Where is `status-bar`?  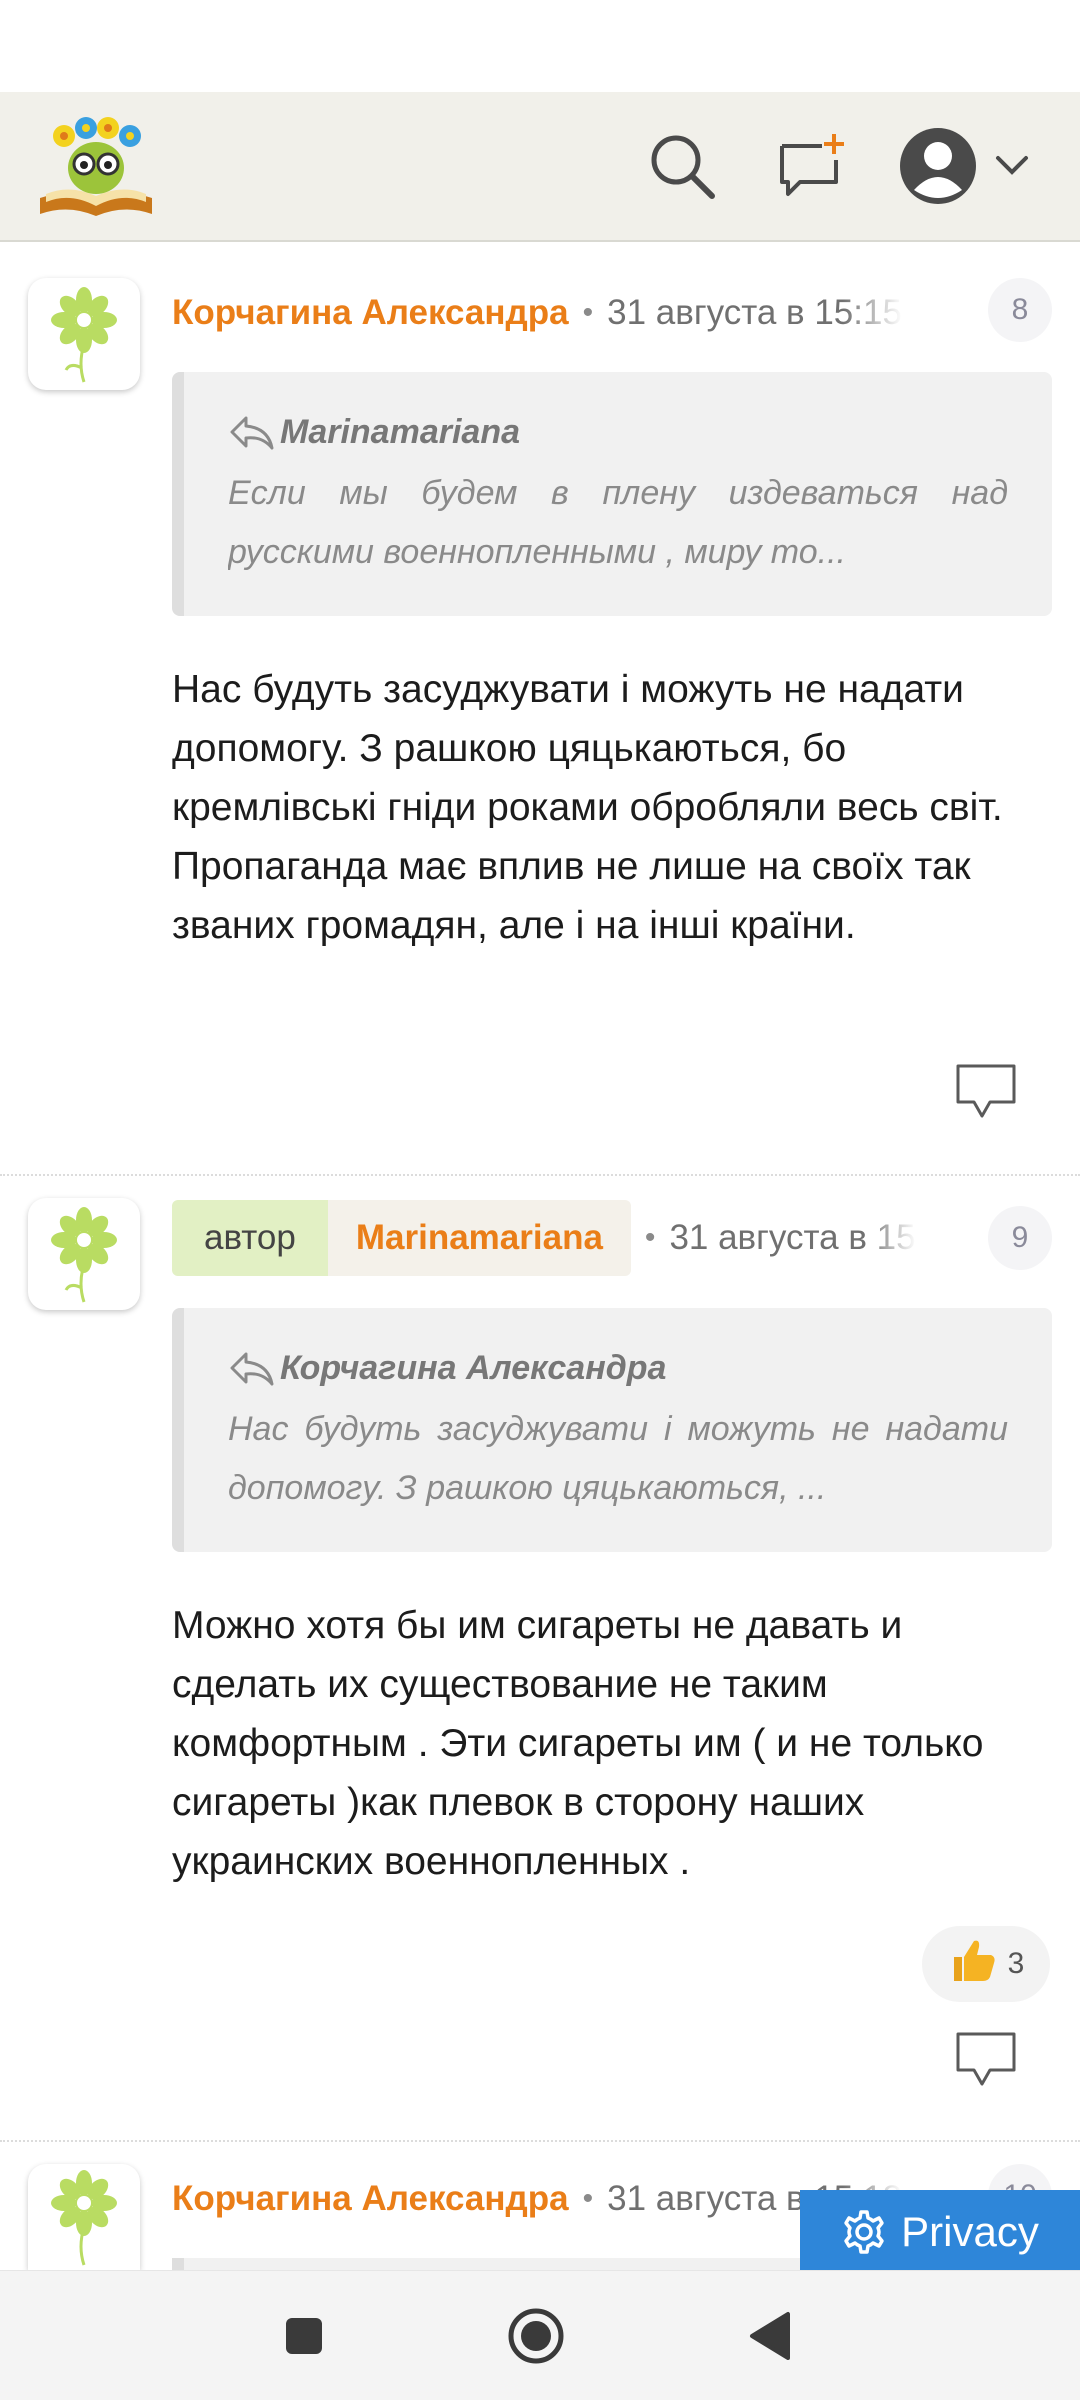 status-bar is located at coordinates (540, 46).